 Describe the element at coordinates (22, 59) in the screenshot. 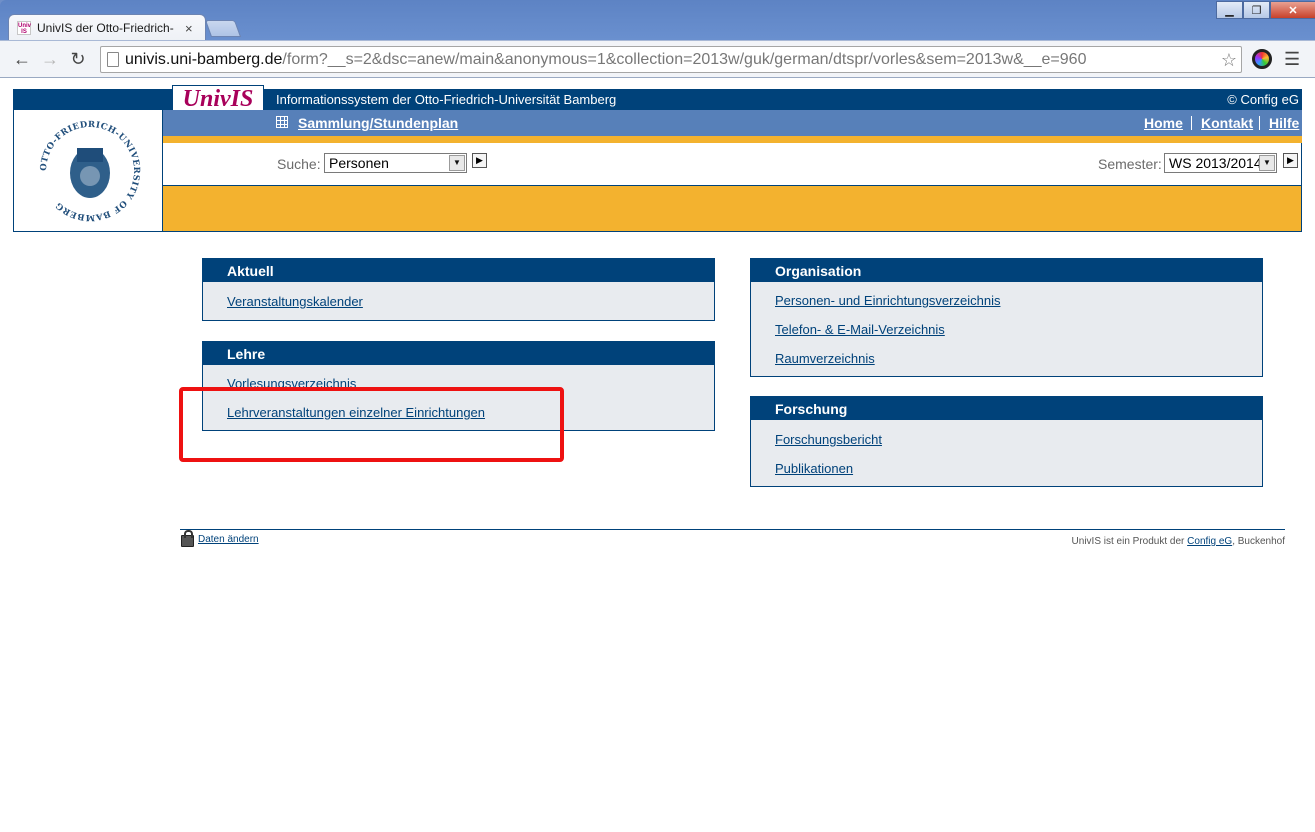

I see `back-button: ←` at that location.